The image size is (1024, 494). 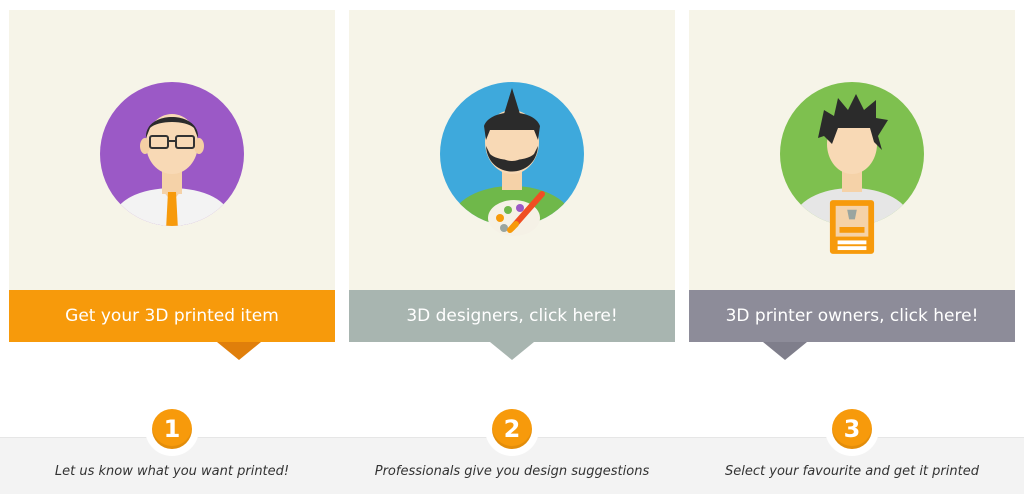 I want to click on get-printed-label: Get your 3D printed item, so click(x=172, y=316).